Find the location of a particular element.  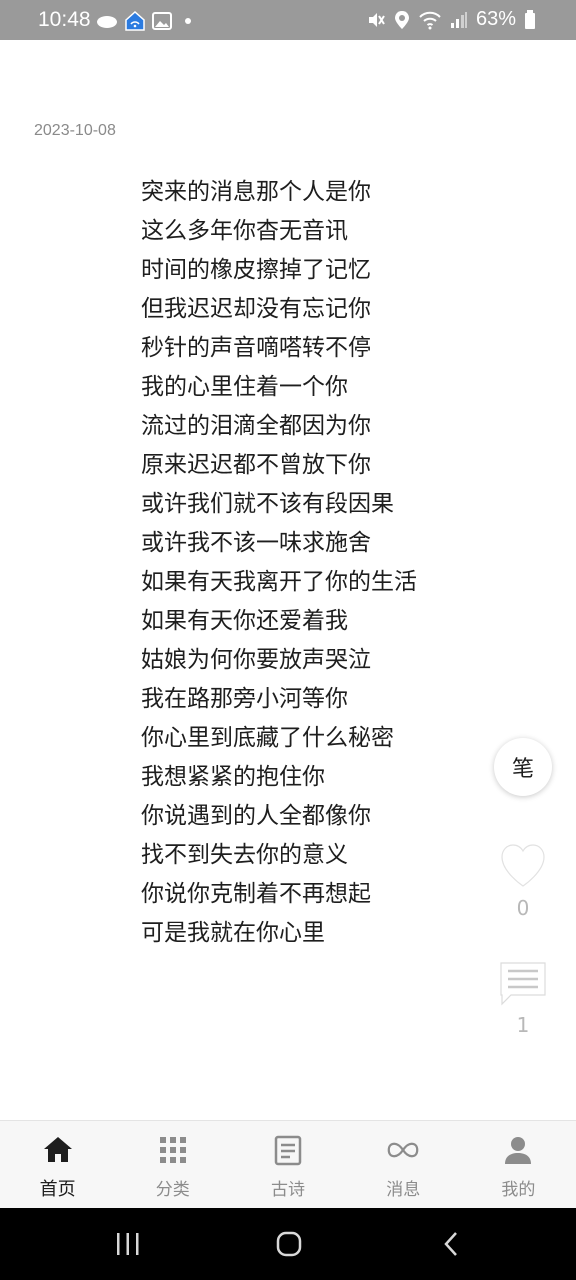

nav-poems-label: 古诗 is located at coordinates (288, 1190).